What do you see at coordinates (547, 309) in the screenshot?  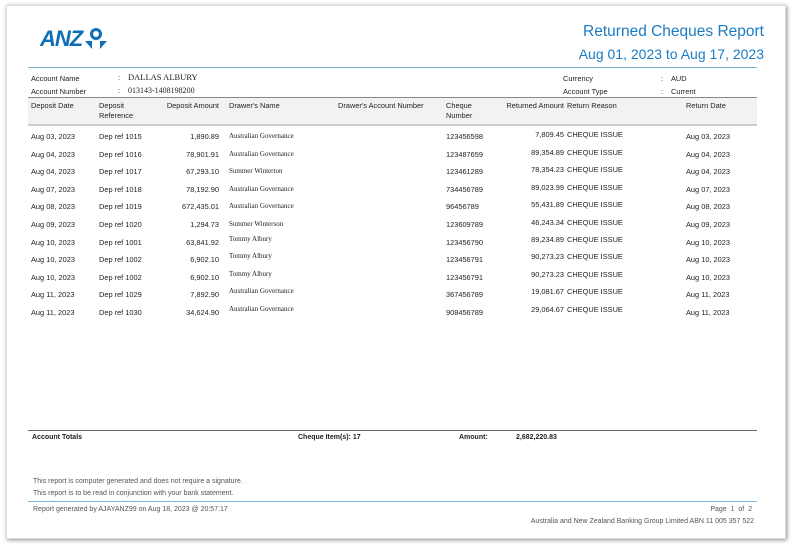 I see `cell-returned-amount: 29,064.67` at bounding box center [547, 309].